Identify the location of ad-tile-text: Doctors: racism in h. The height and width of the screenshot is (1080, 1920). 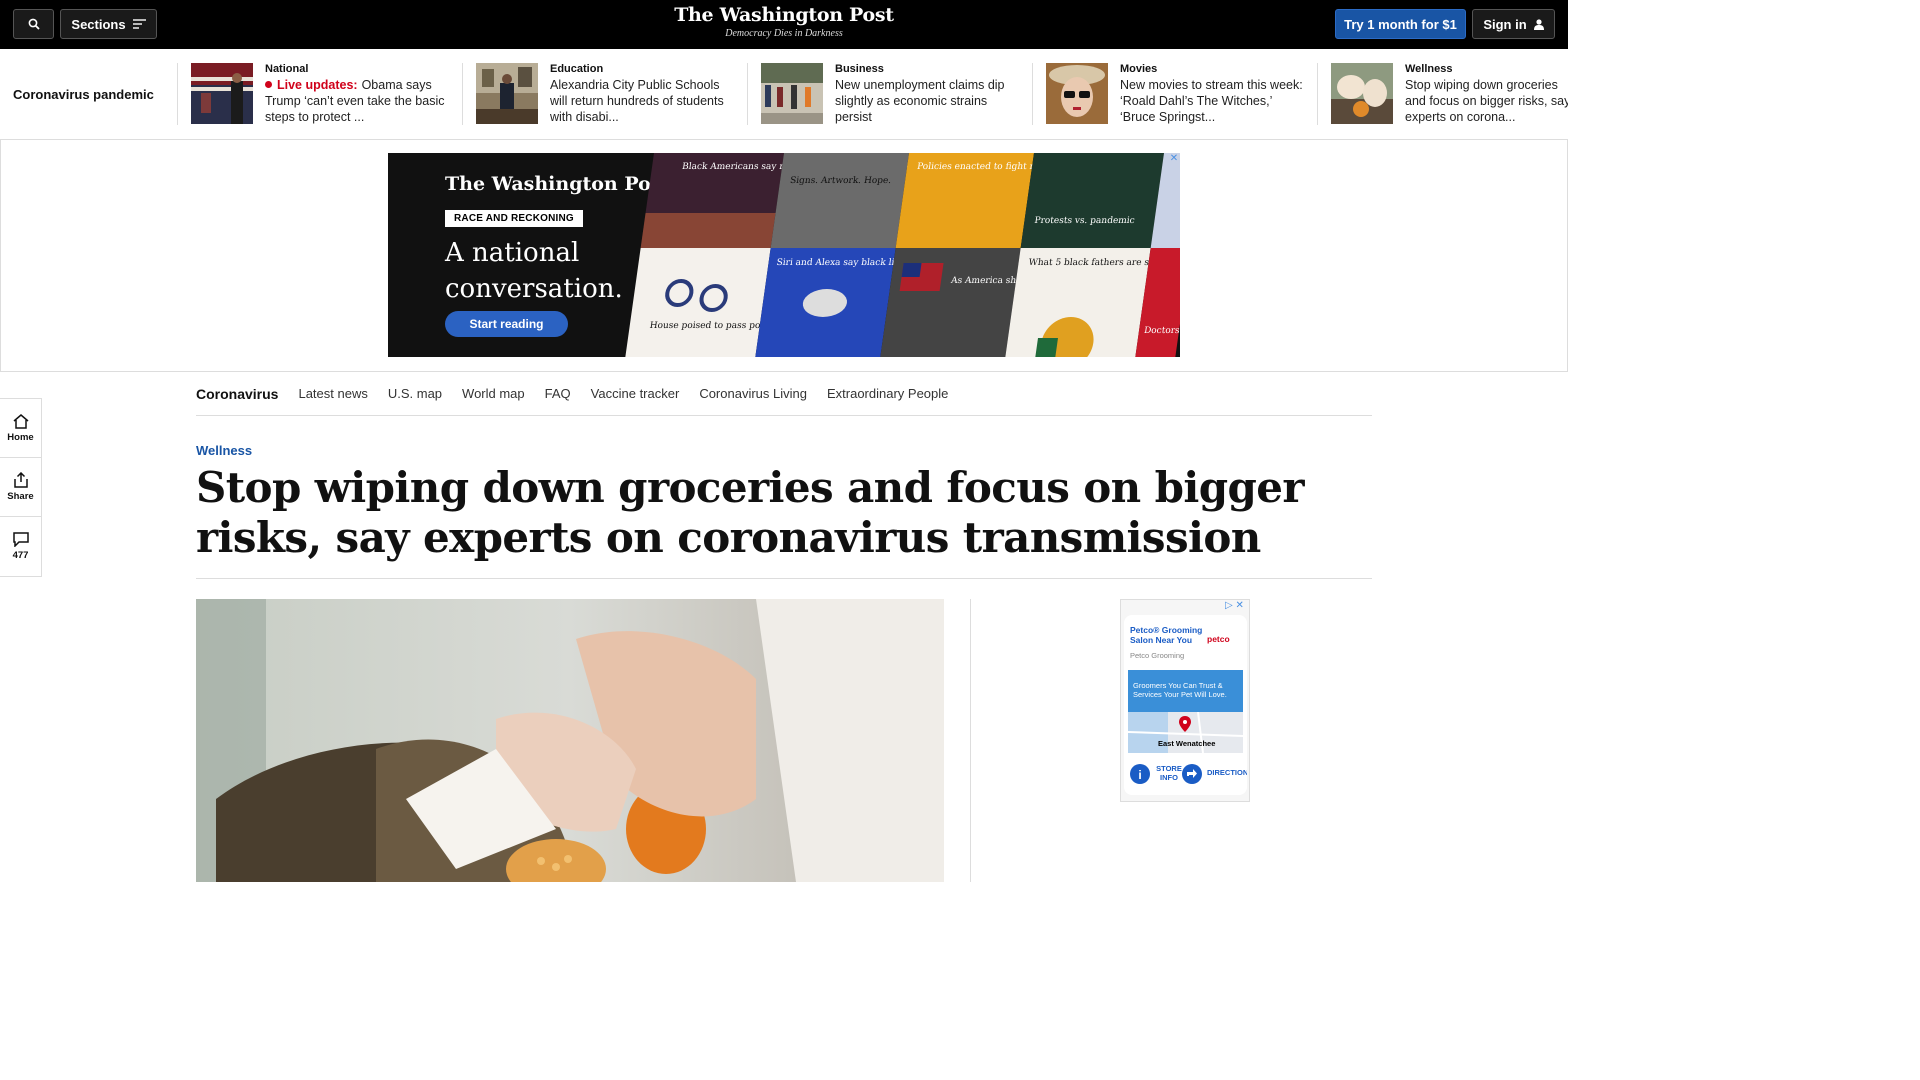
(1161, 331).